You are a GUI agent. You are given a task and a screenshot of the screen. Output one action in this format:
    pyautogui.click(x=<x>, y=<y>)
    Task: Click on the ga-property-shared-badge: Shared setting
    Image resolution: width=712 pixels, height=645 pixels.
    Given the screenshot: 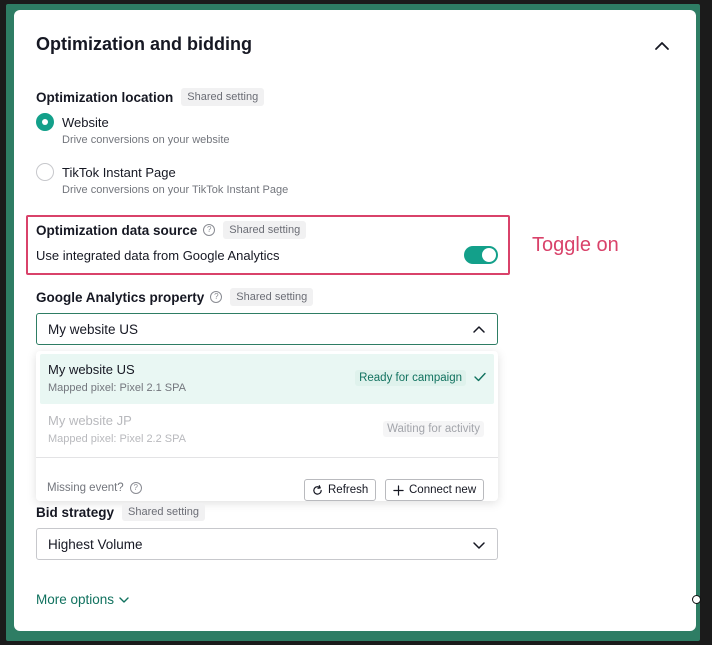 What is the action you would take?
    pyautogui.click(x=272, y=297)
    